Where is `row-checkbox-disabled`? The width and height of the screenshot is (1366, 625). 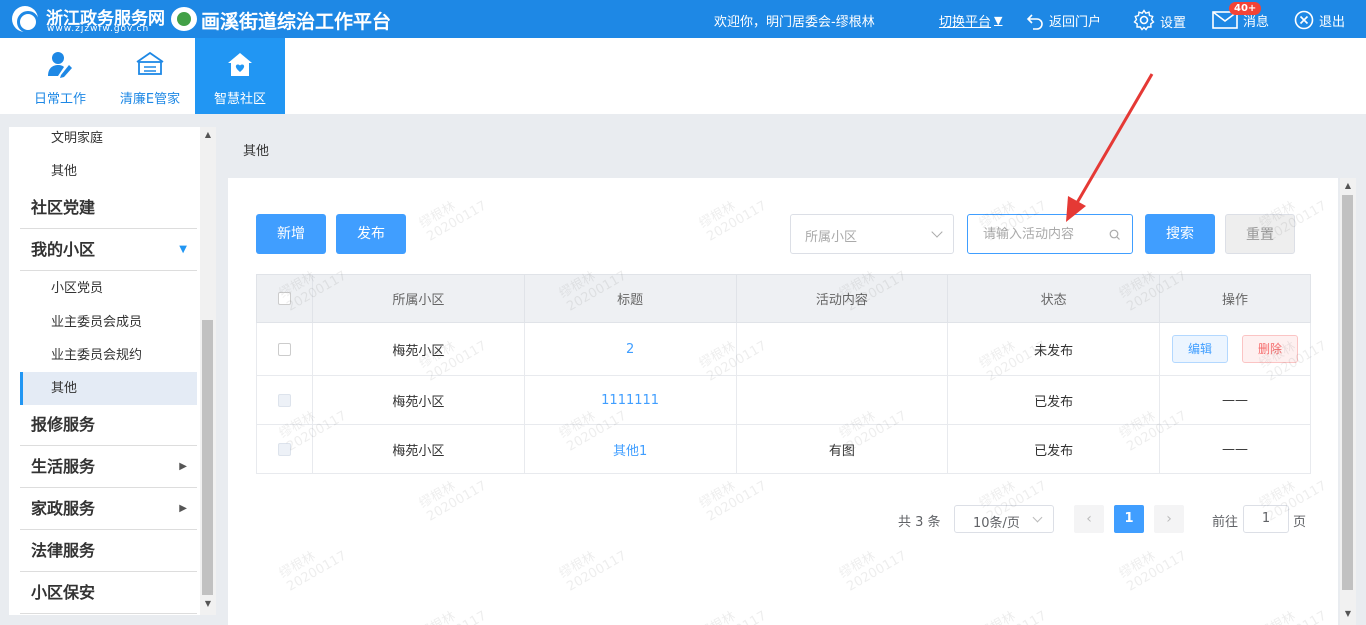 row-checkbox-disabled is located at coordinates (284, 449).